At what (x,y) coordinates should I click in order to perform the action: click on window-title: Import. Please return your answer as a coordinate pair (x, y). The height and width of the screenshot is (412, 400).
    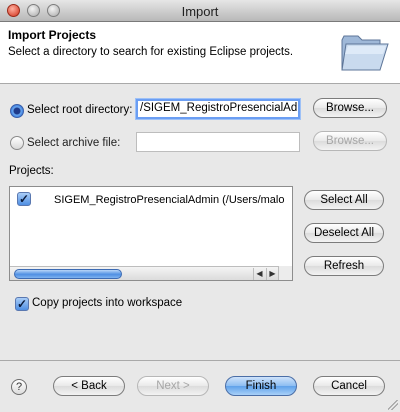
    Looking at the image, I should click on (200, 11).